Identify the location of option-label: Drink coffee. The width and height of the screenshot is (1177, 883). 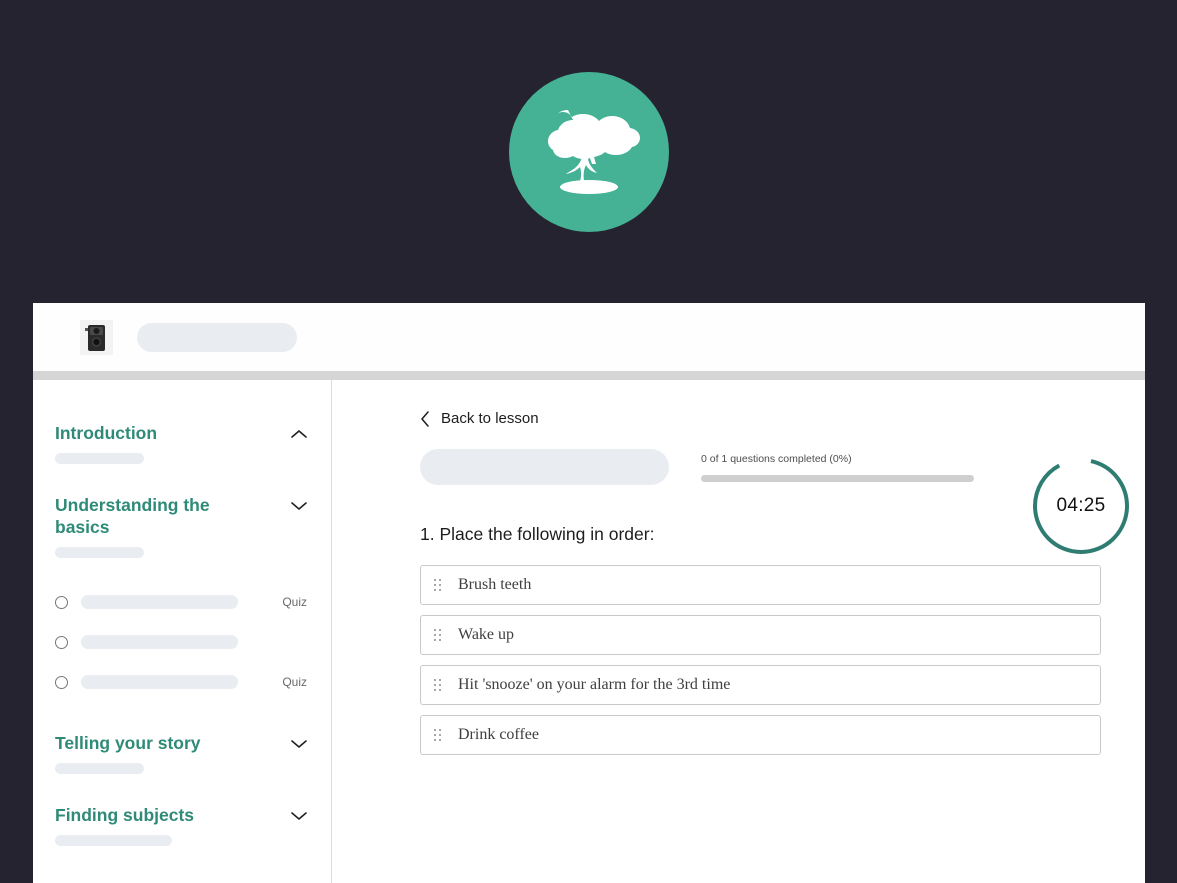
(498, 734).